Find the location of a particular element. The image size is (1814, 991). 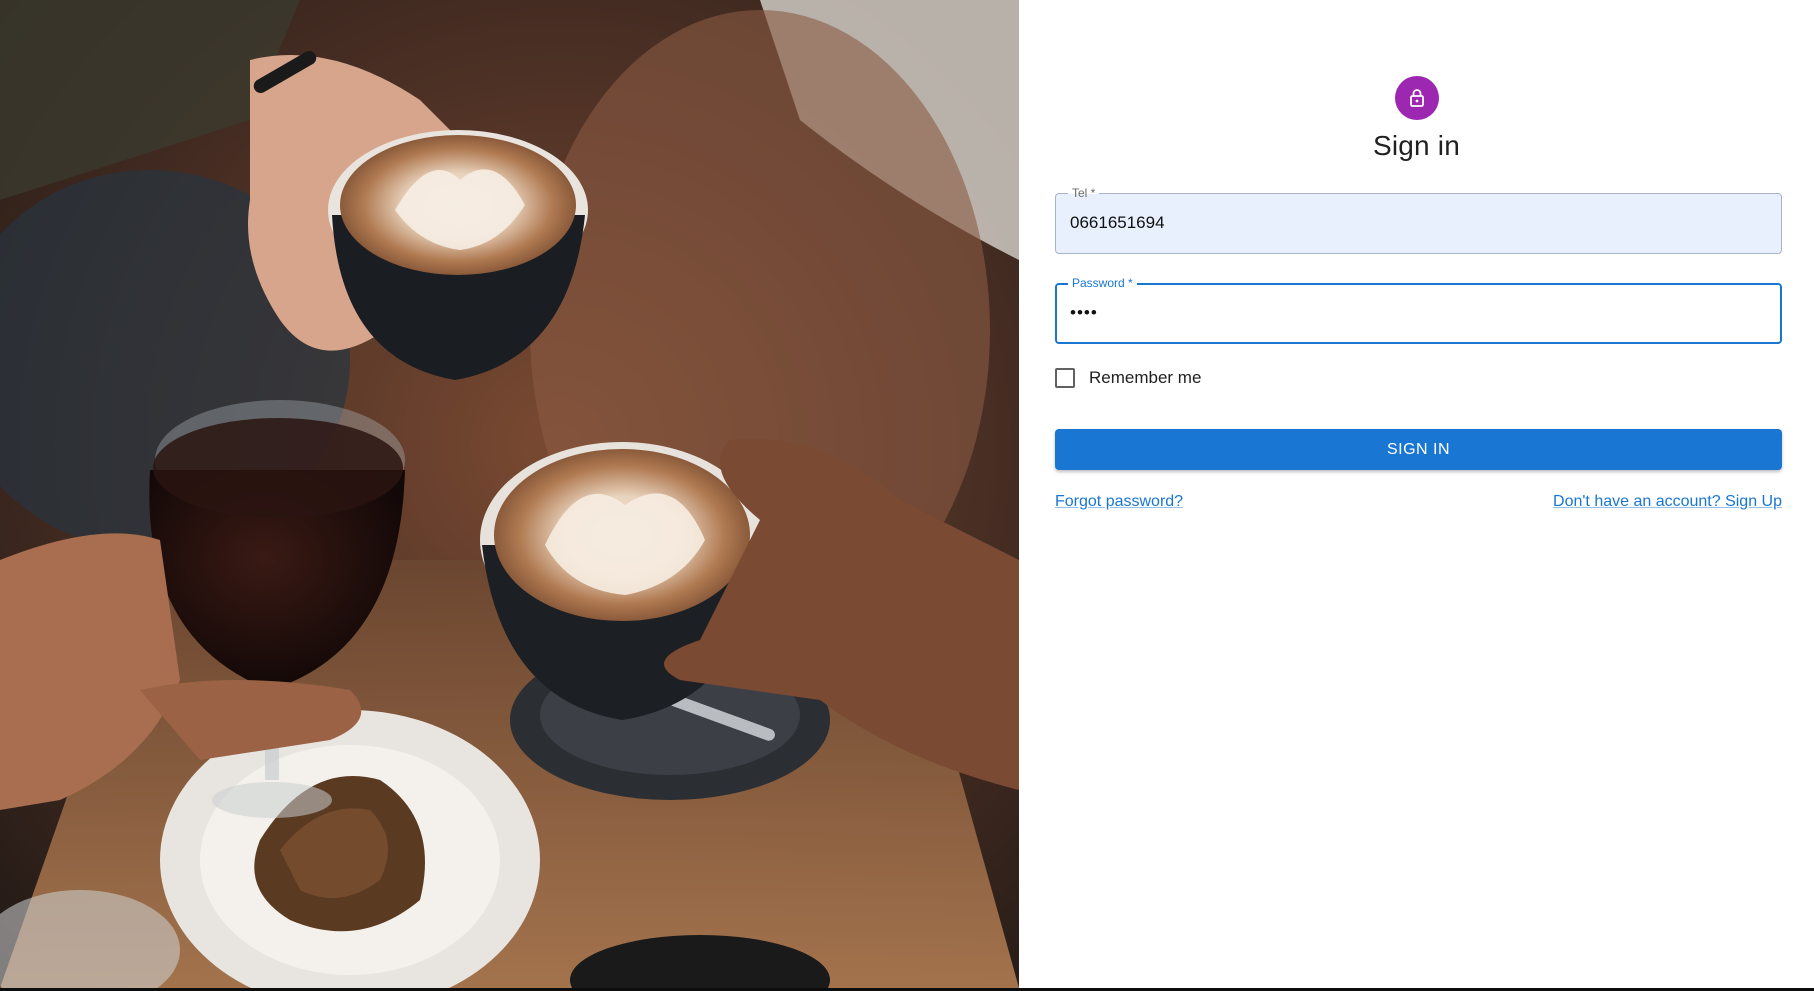

signin-button: SIGN IN is located at coordinates (1418, 449).